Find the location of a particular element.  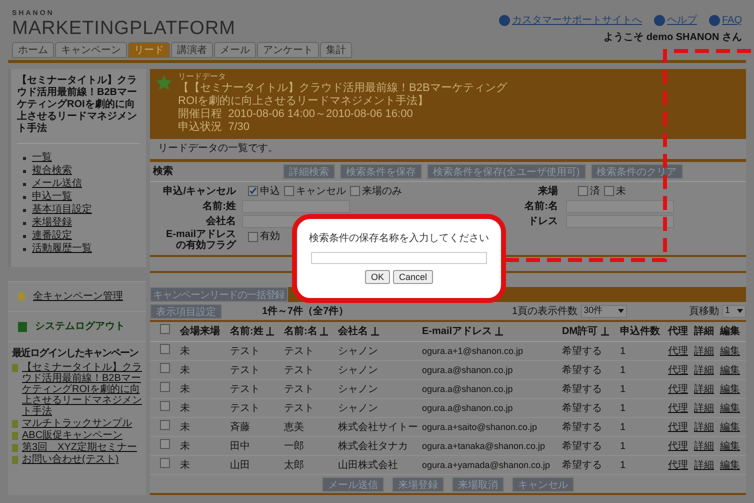

header-link: FAQ is located at coordinates (725, 20).